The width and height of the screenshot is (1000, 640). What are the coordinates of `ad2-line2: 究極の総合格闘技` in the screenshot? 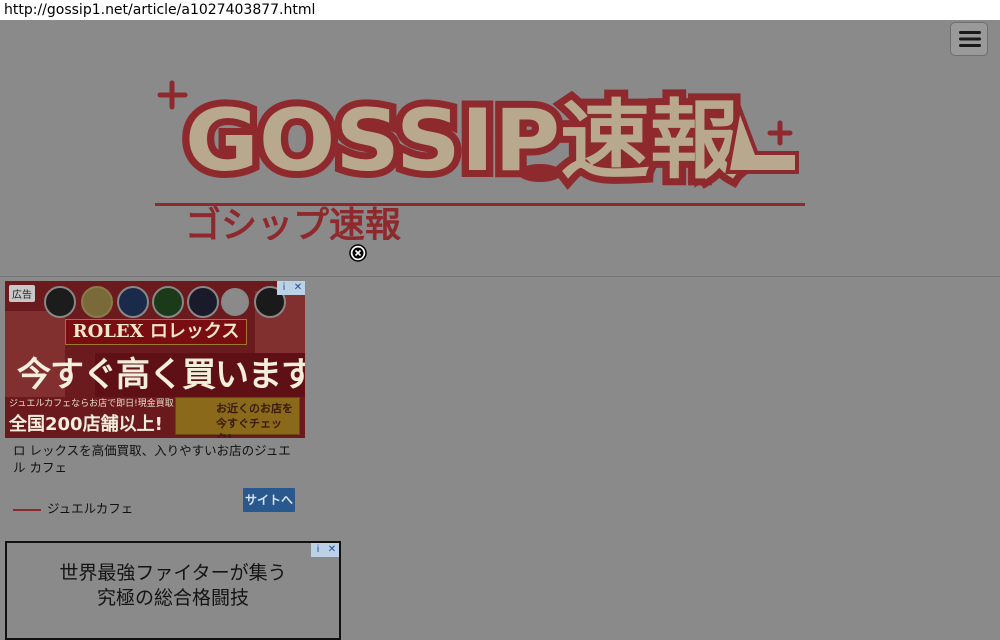 It's located at (172, 598).